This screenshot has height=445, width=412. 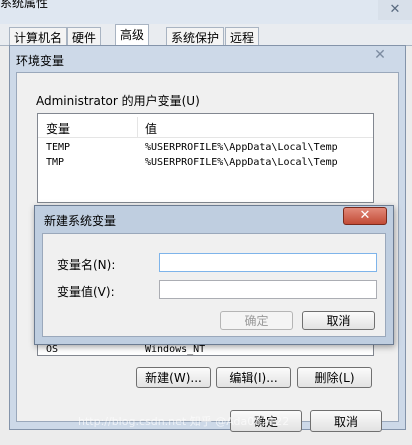 I want to click on new-variable-dialog-title: 新建系统变量, so click(x=80, y=221).